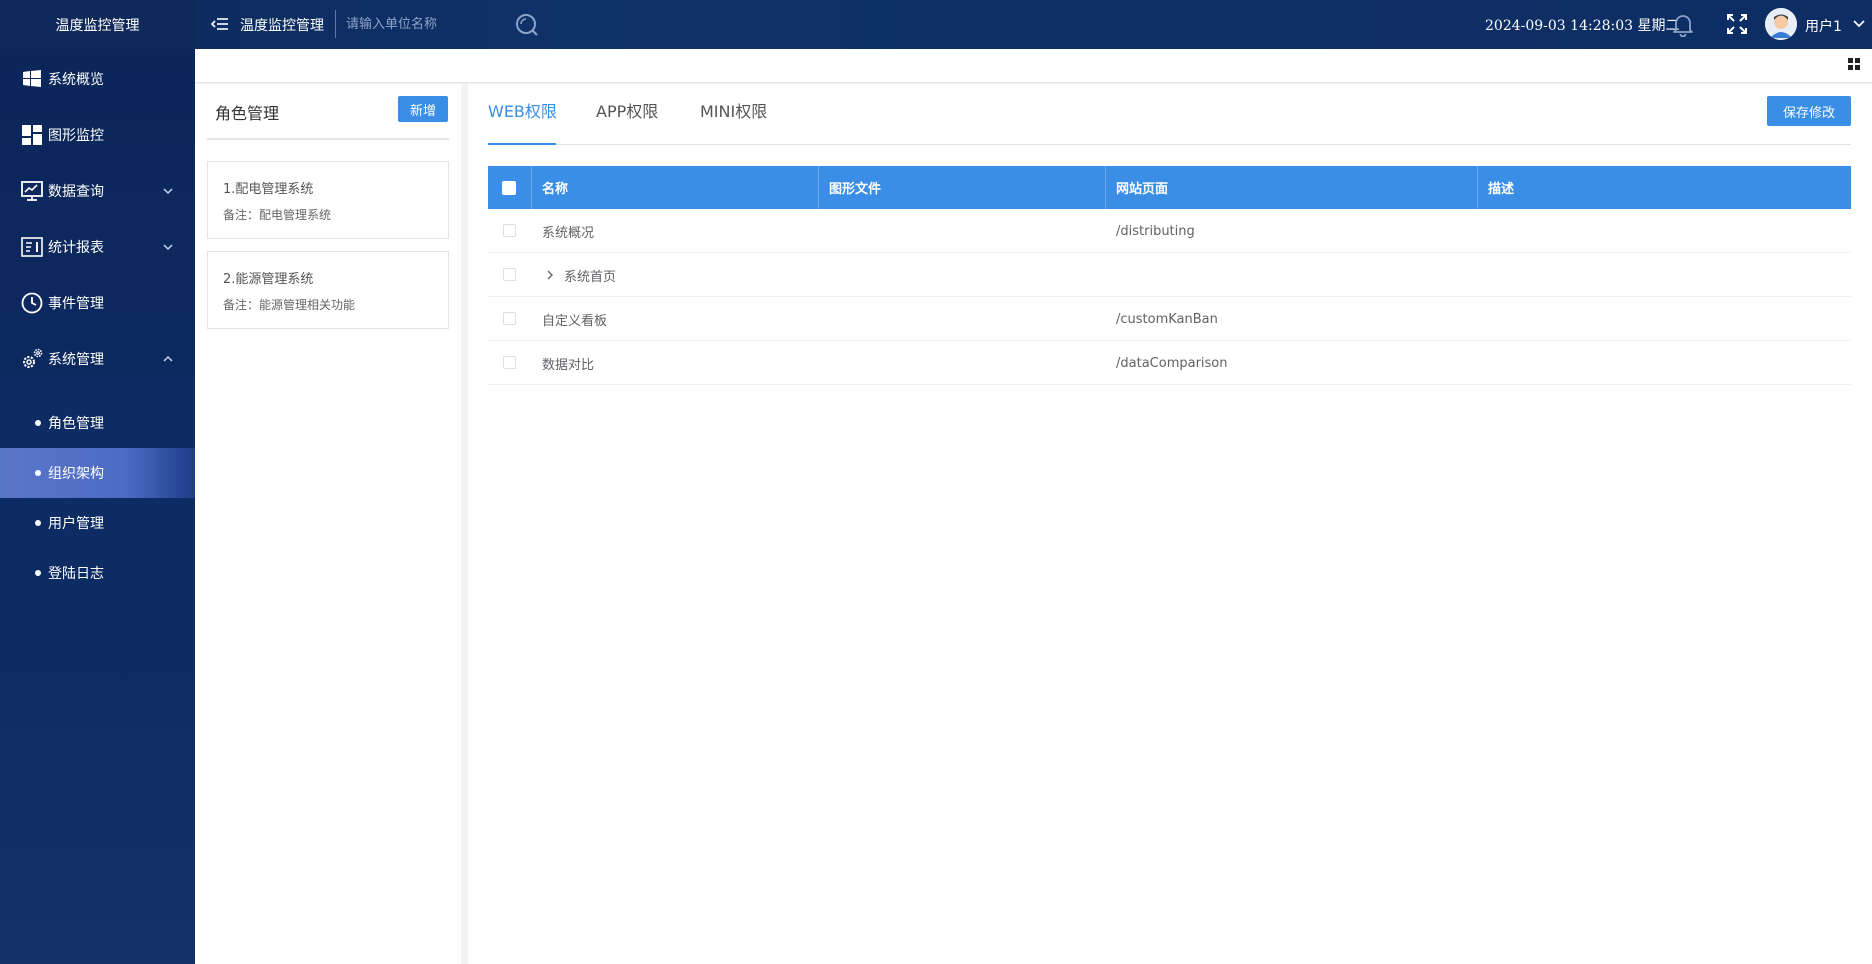  I want to click on panel-gutter, so click(464, 524).